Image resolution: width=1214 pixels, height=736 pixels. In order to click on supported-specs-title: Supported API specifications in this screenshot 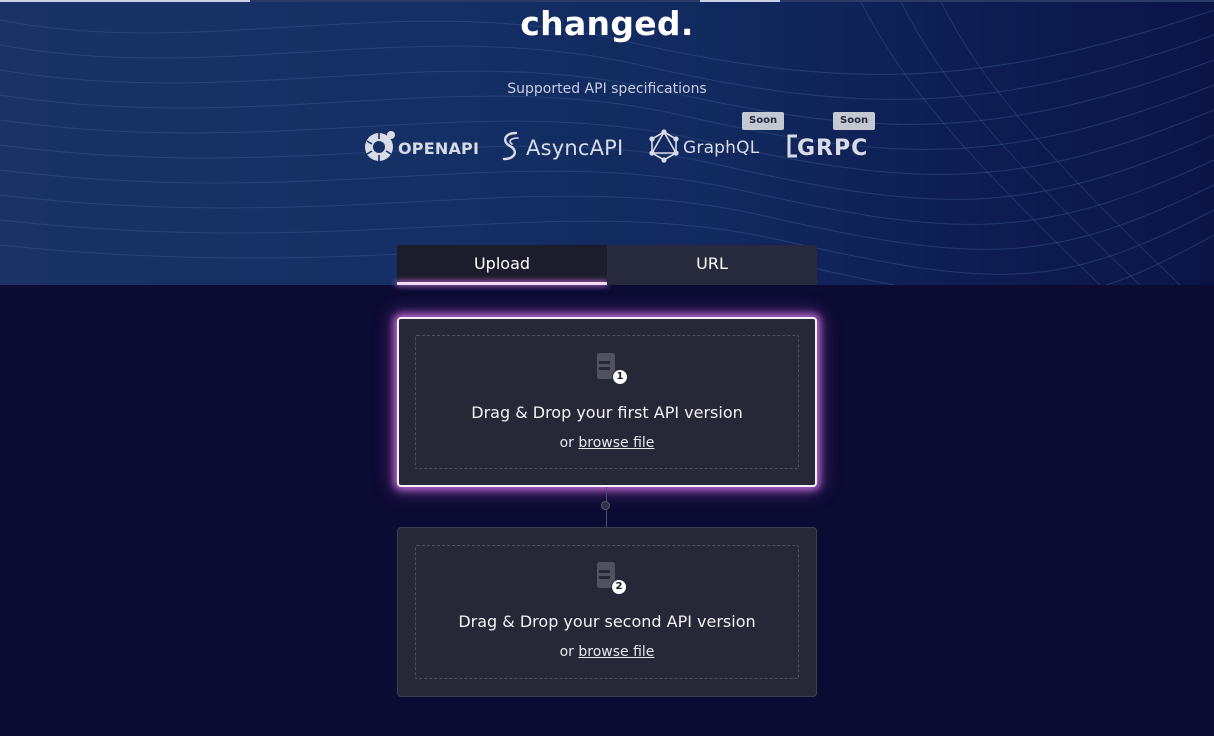, I will do `click(607, 89)`.